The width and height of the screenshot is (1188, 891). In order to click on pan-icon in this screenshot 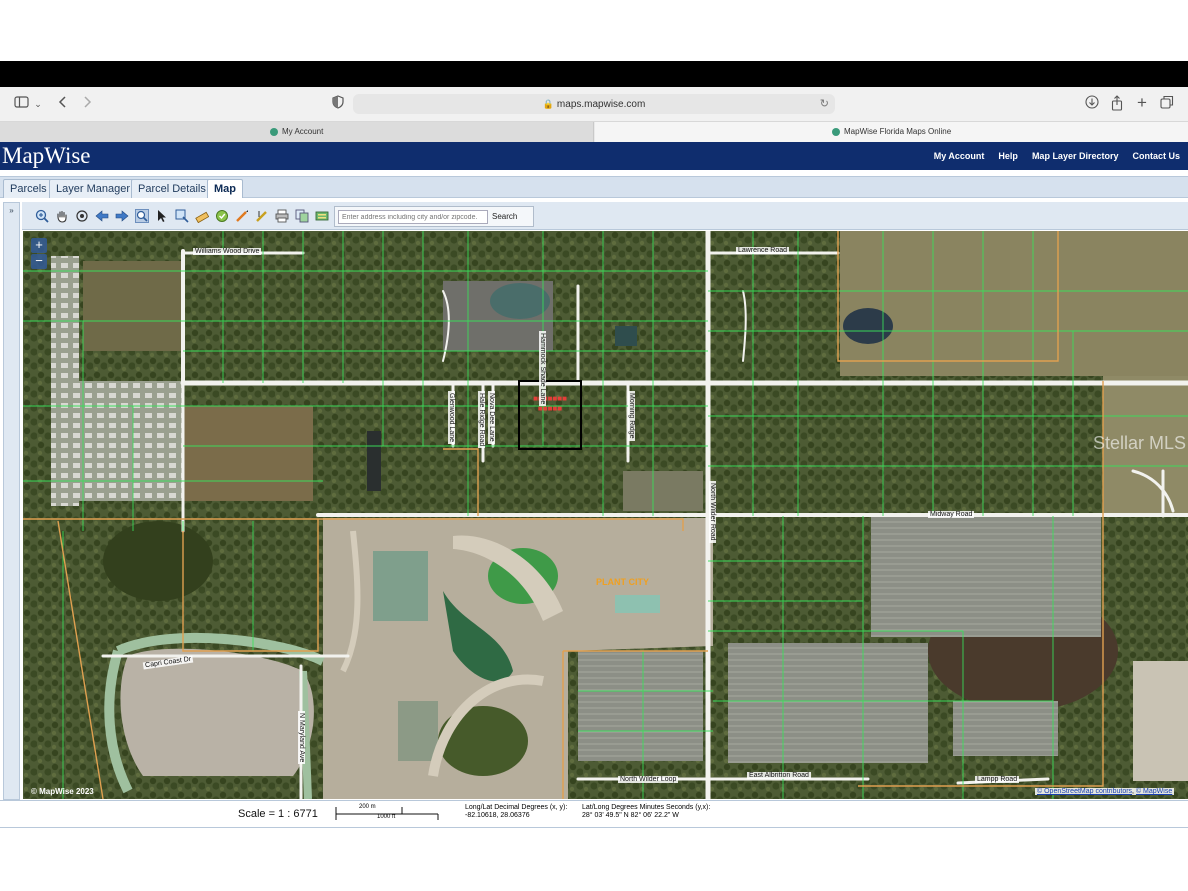, I will do `click(62, 216)`.